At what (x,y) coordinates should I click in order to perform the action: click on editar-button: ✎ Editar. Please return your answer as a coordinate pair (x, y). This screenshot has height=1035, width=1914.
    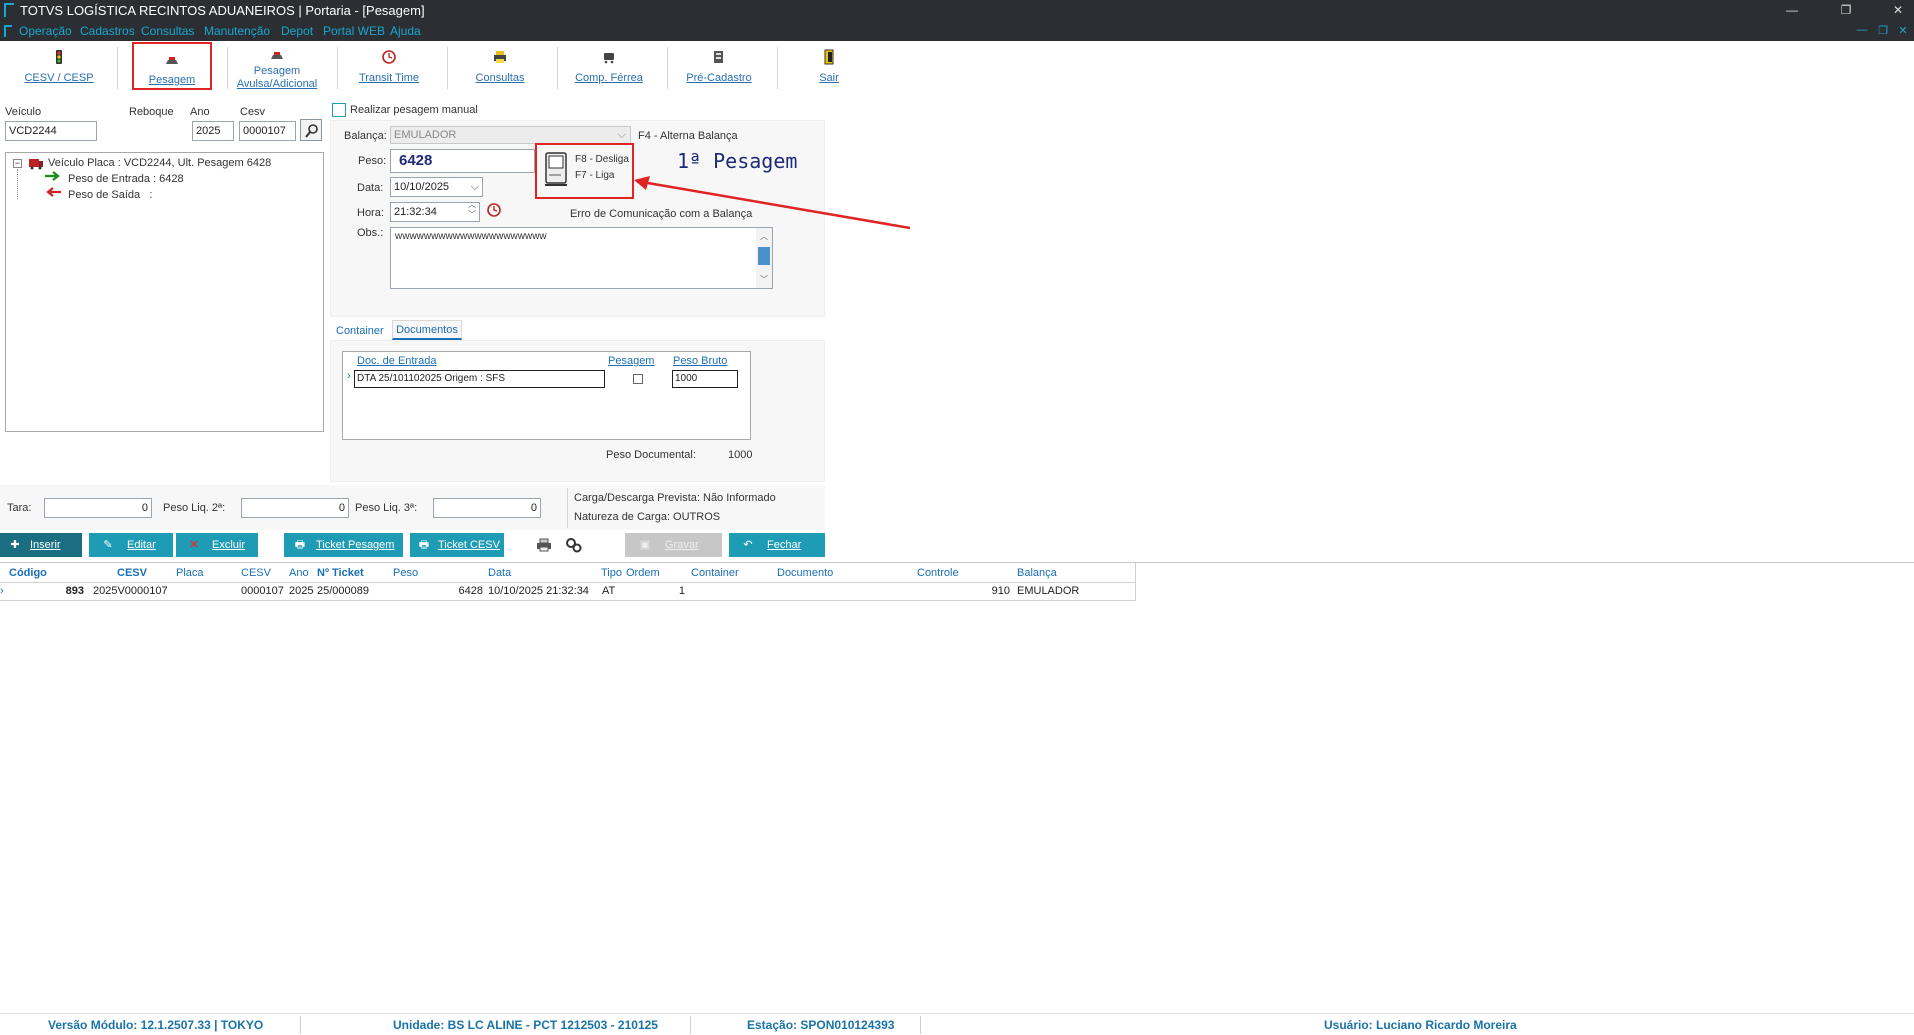
    Looking at the image, I should click on (131, 545).